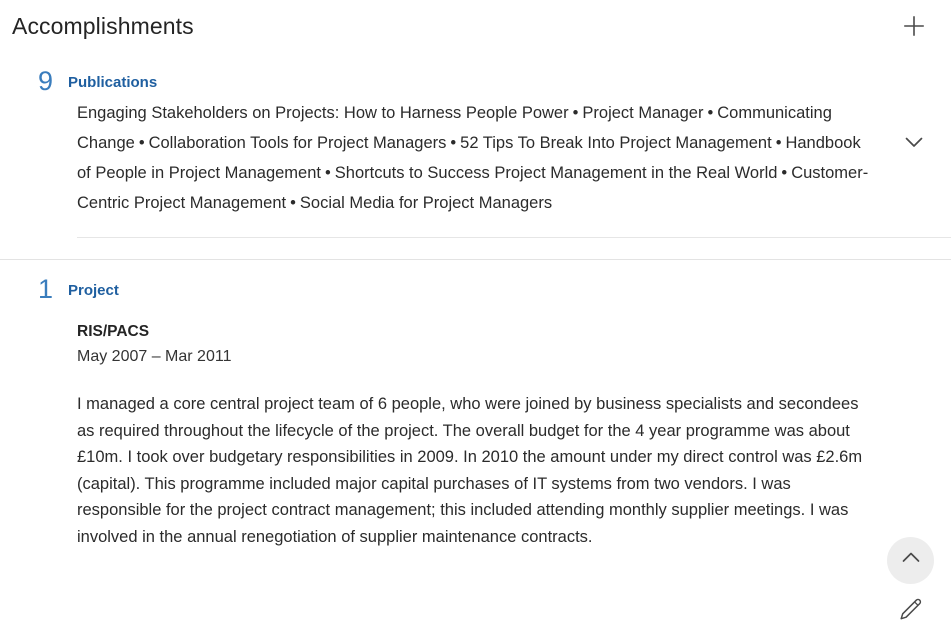  What do you see at coordinates (643, 113) in the screenshot?
I see `publication-item: Project Manager` at bounding box center [643, 113].